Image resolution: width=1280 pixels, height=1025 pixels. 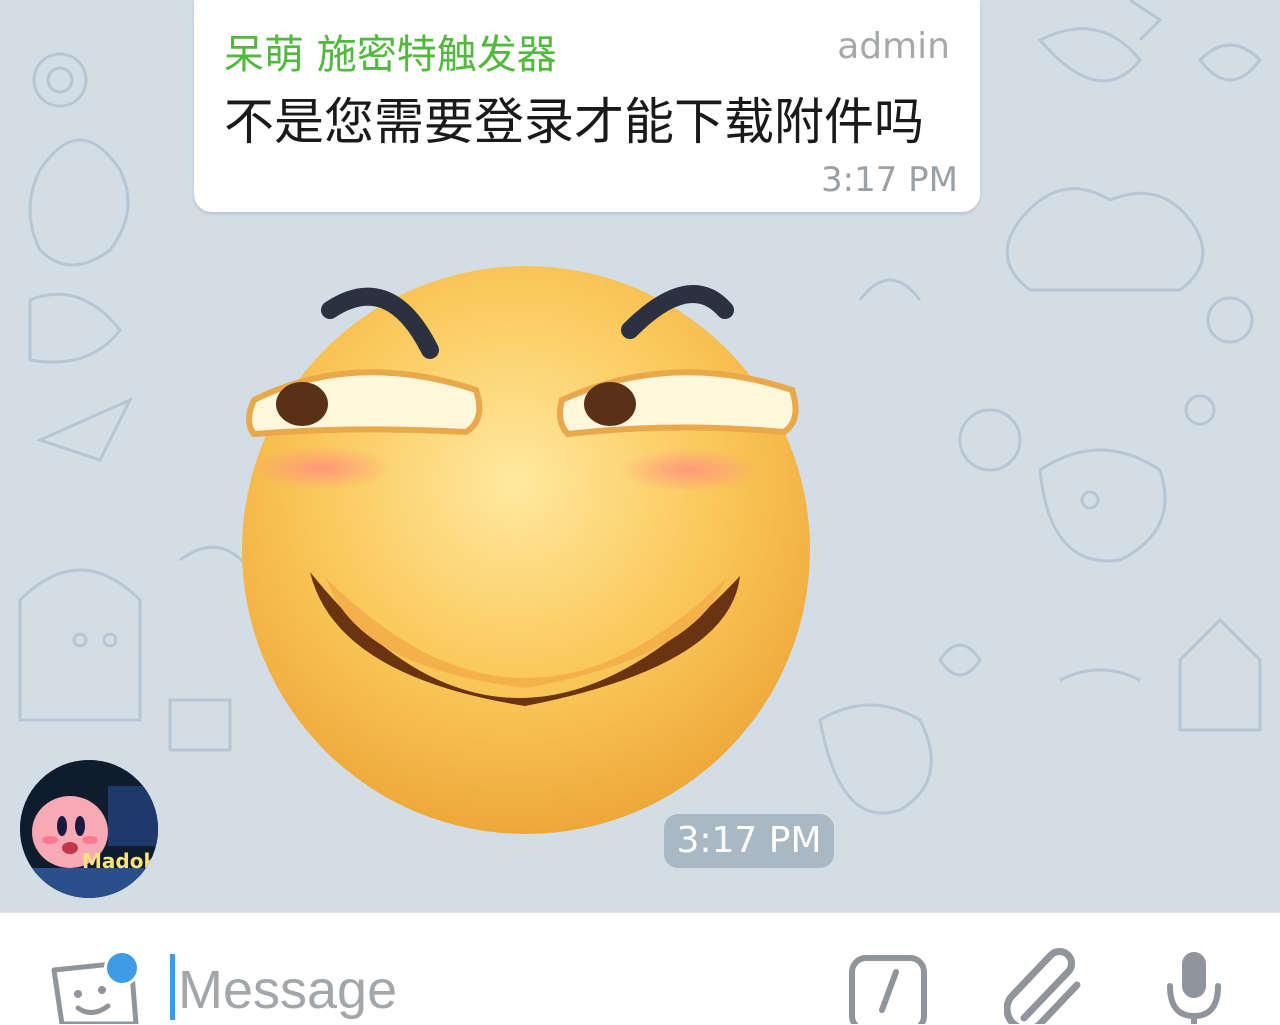 I want to click on bot-command-icon, so click(x=888, y=988).